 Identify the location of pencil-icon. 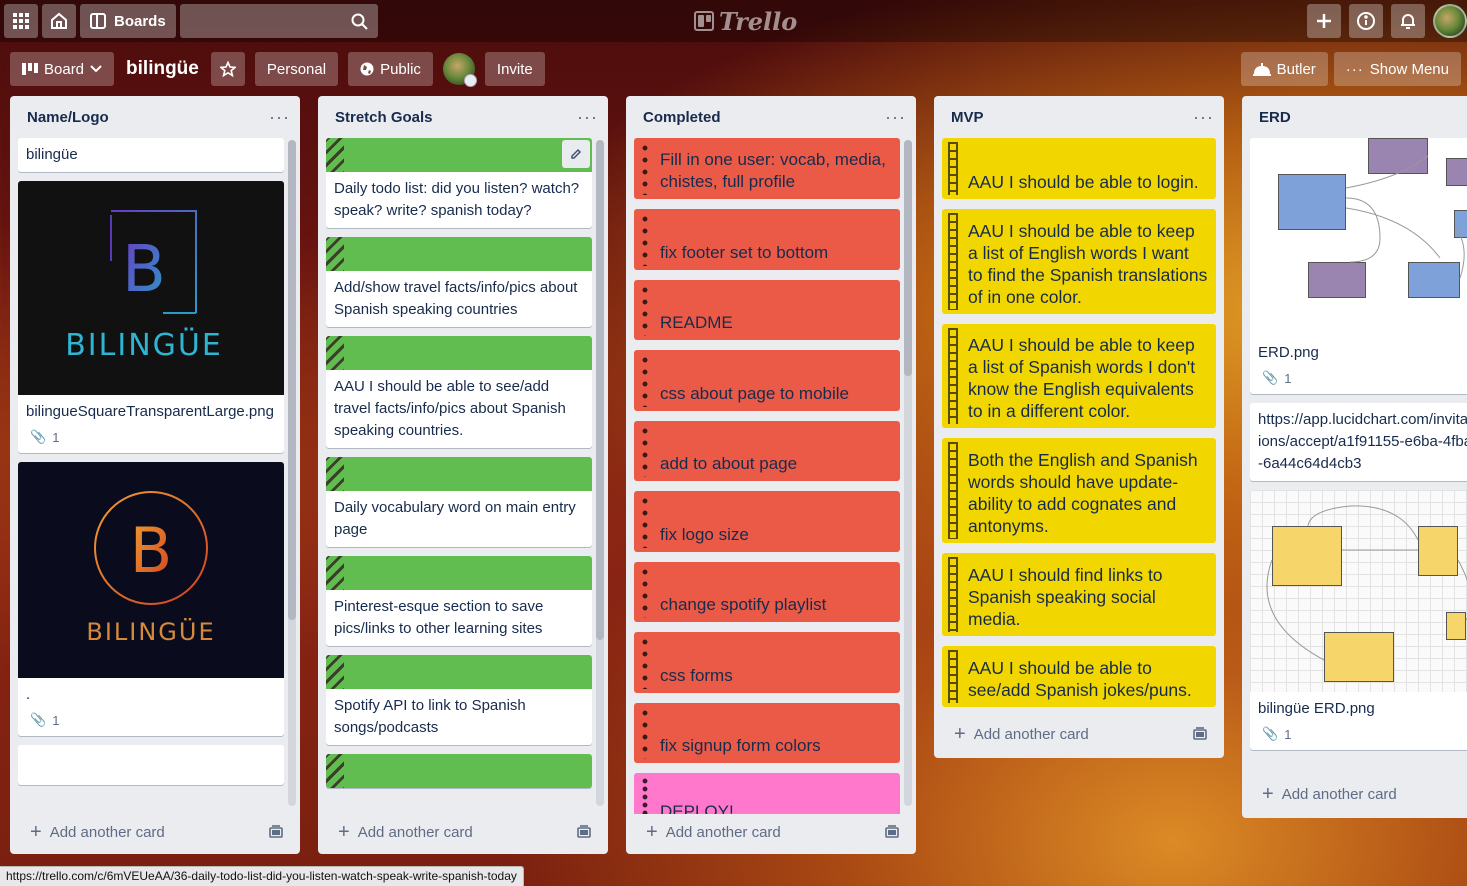
(576, 153).